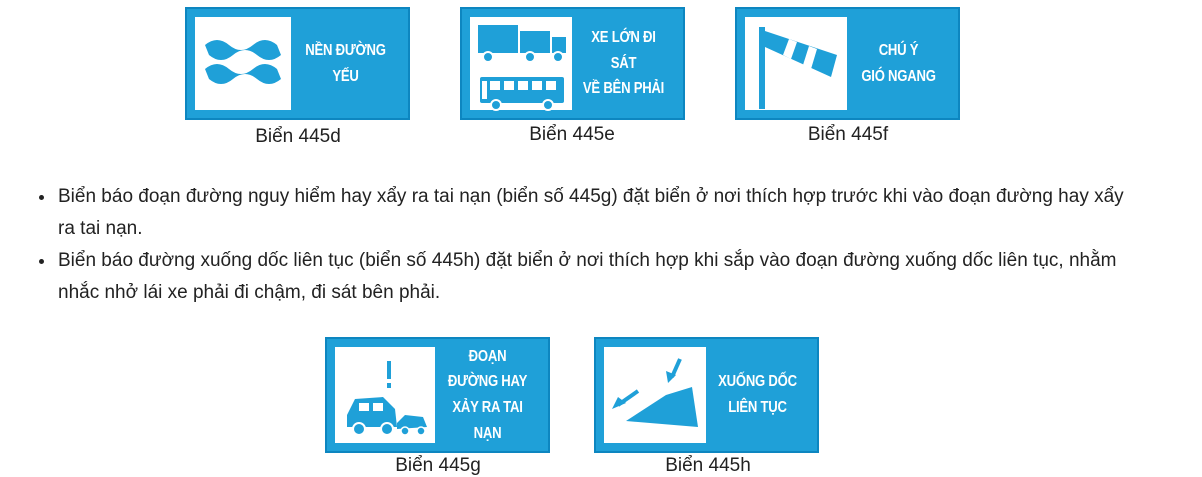  I want to click on sign-445e: XE LỚN ĐI SÁT VỀ BÊN PHẢI, so click(572, 63).